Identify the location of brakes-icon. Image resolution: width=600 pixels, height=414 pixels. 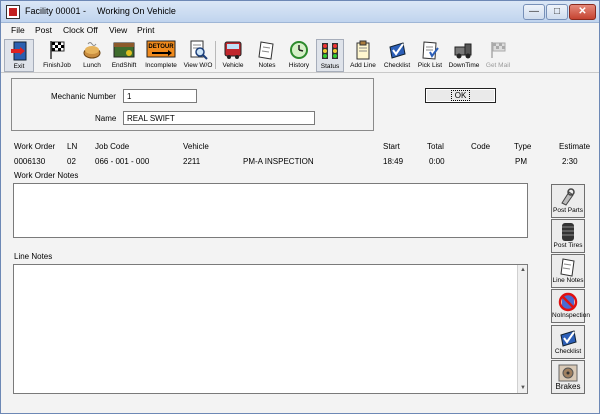
(568, 373).